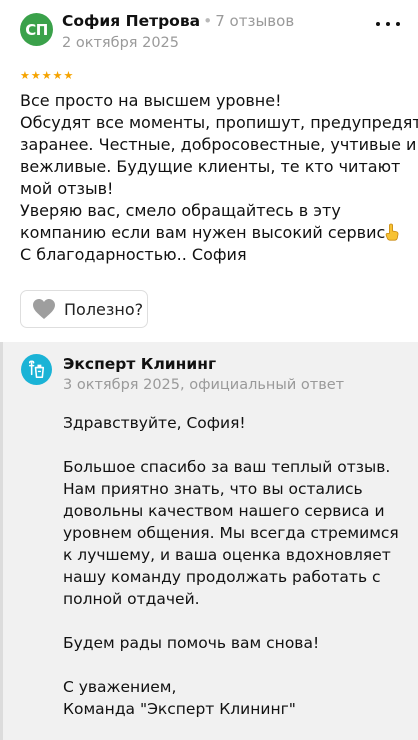 This screenshot has height=740, width=418. I want to click on author-avatar: СП, so click(36, 29).